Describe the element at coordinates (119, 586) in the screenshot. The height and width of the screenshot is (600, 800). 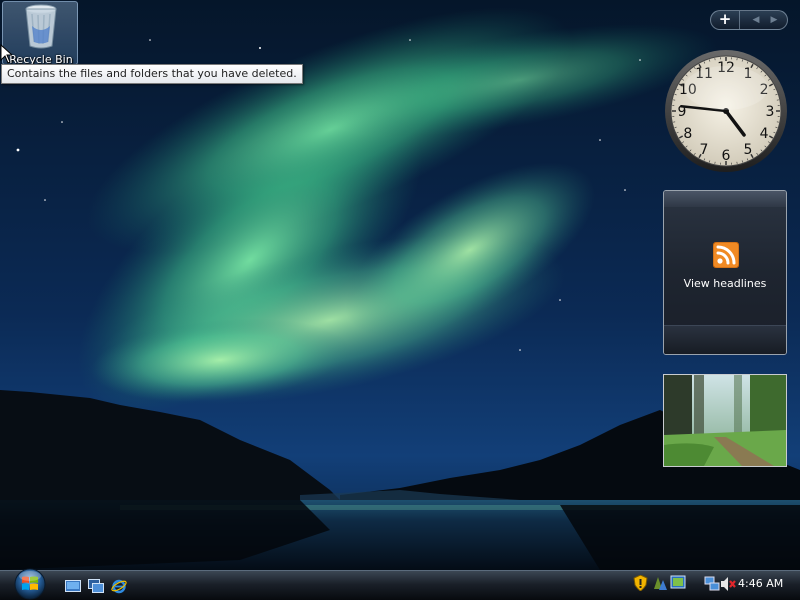
I see `internet-explorer-icon` at that location.